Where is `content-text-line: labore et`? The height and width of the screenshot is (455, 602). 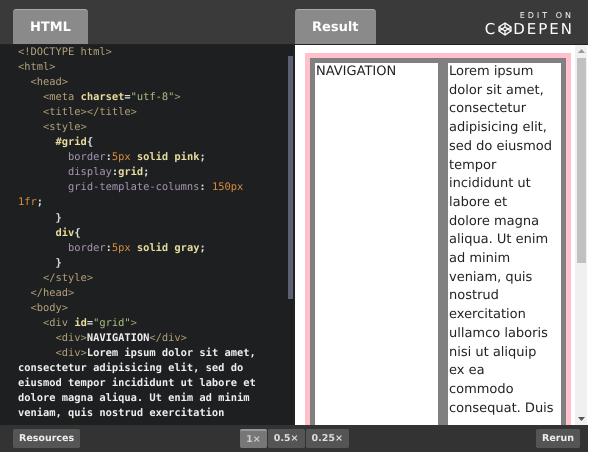
content-text-line: labore et is located at coordinates (478, 203).